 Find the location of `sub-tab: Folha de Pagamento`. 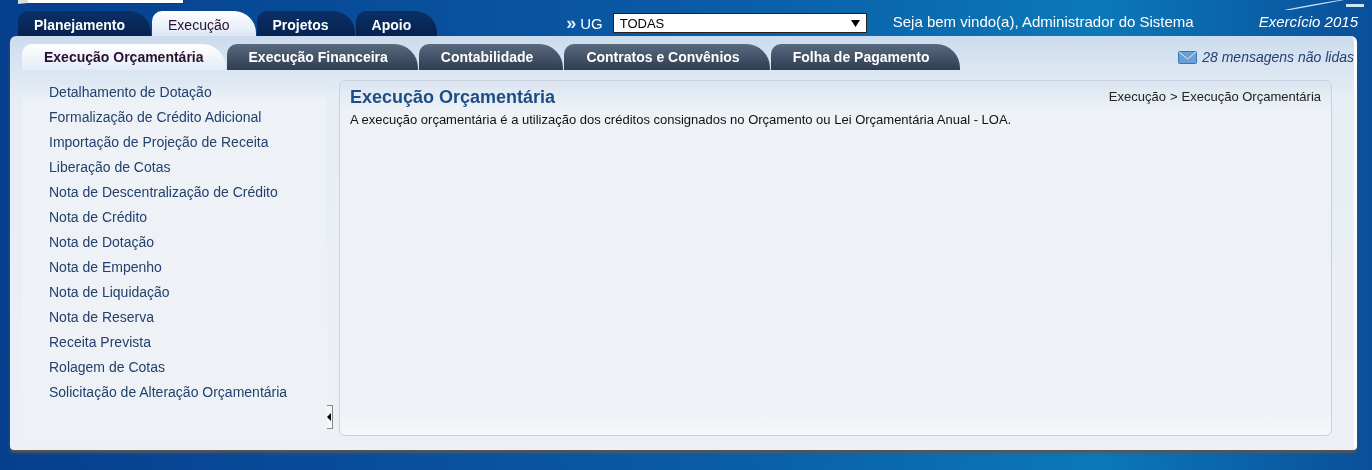

sub-tab: Folha de Pagamento is located at coordinates (865, 57).